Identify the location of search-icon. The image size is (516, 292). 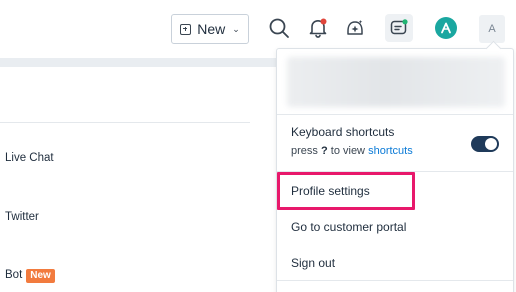
(279, 28).